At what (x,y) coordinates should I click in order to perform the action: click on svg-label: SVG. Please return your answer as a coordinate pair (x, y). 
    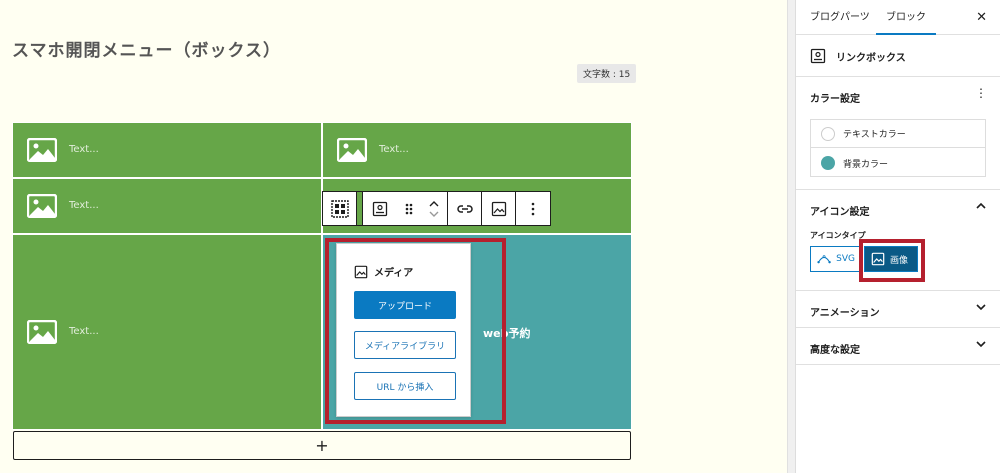
    Looking at the image, I should click on (845, 259).